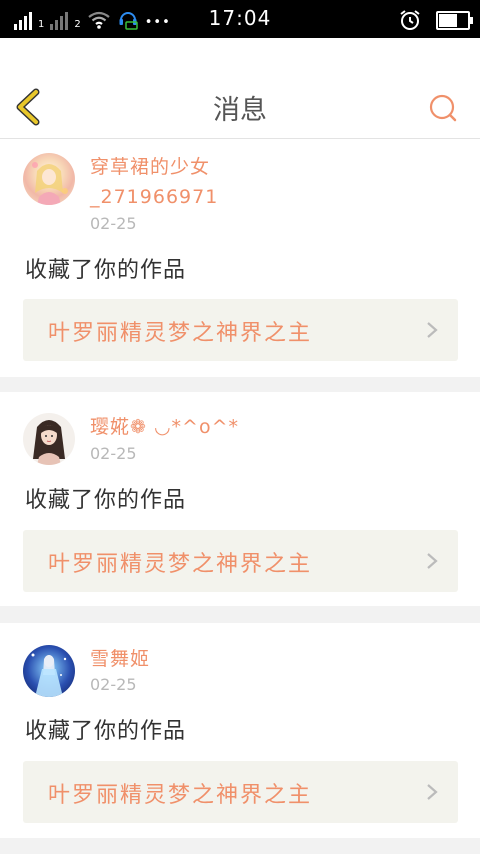  What do you see at coordinates (240, 19) in the screenshot?
I see `status-bar: 1 2 ••• 17:04` at bounding box center [240, 19].